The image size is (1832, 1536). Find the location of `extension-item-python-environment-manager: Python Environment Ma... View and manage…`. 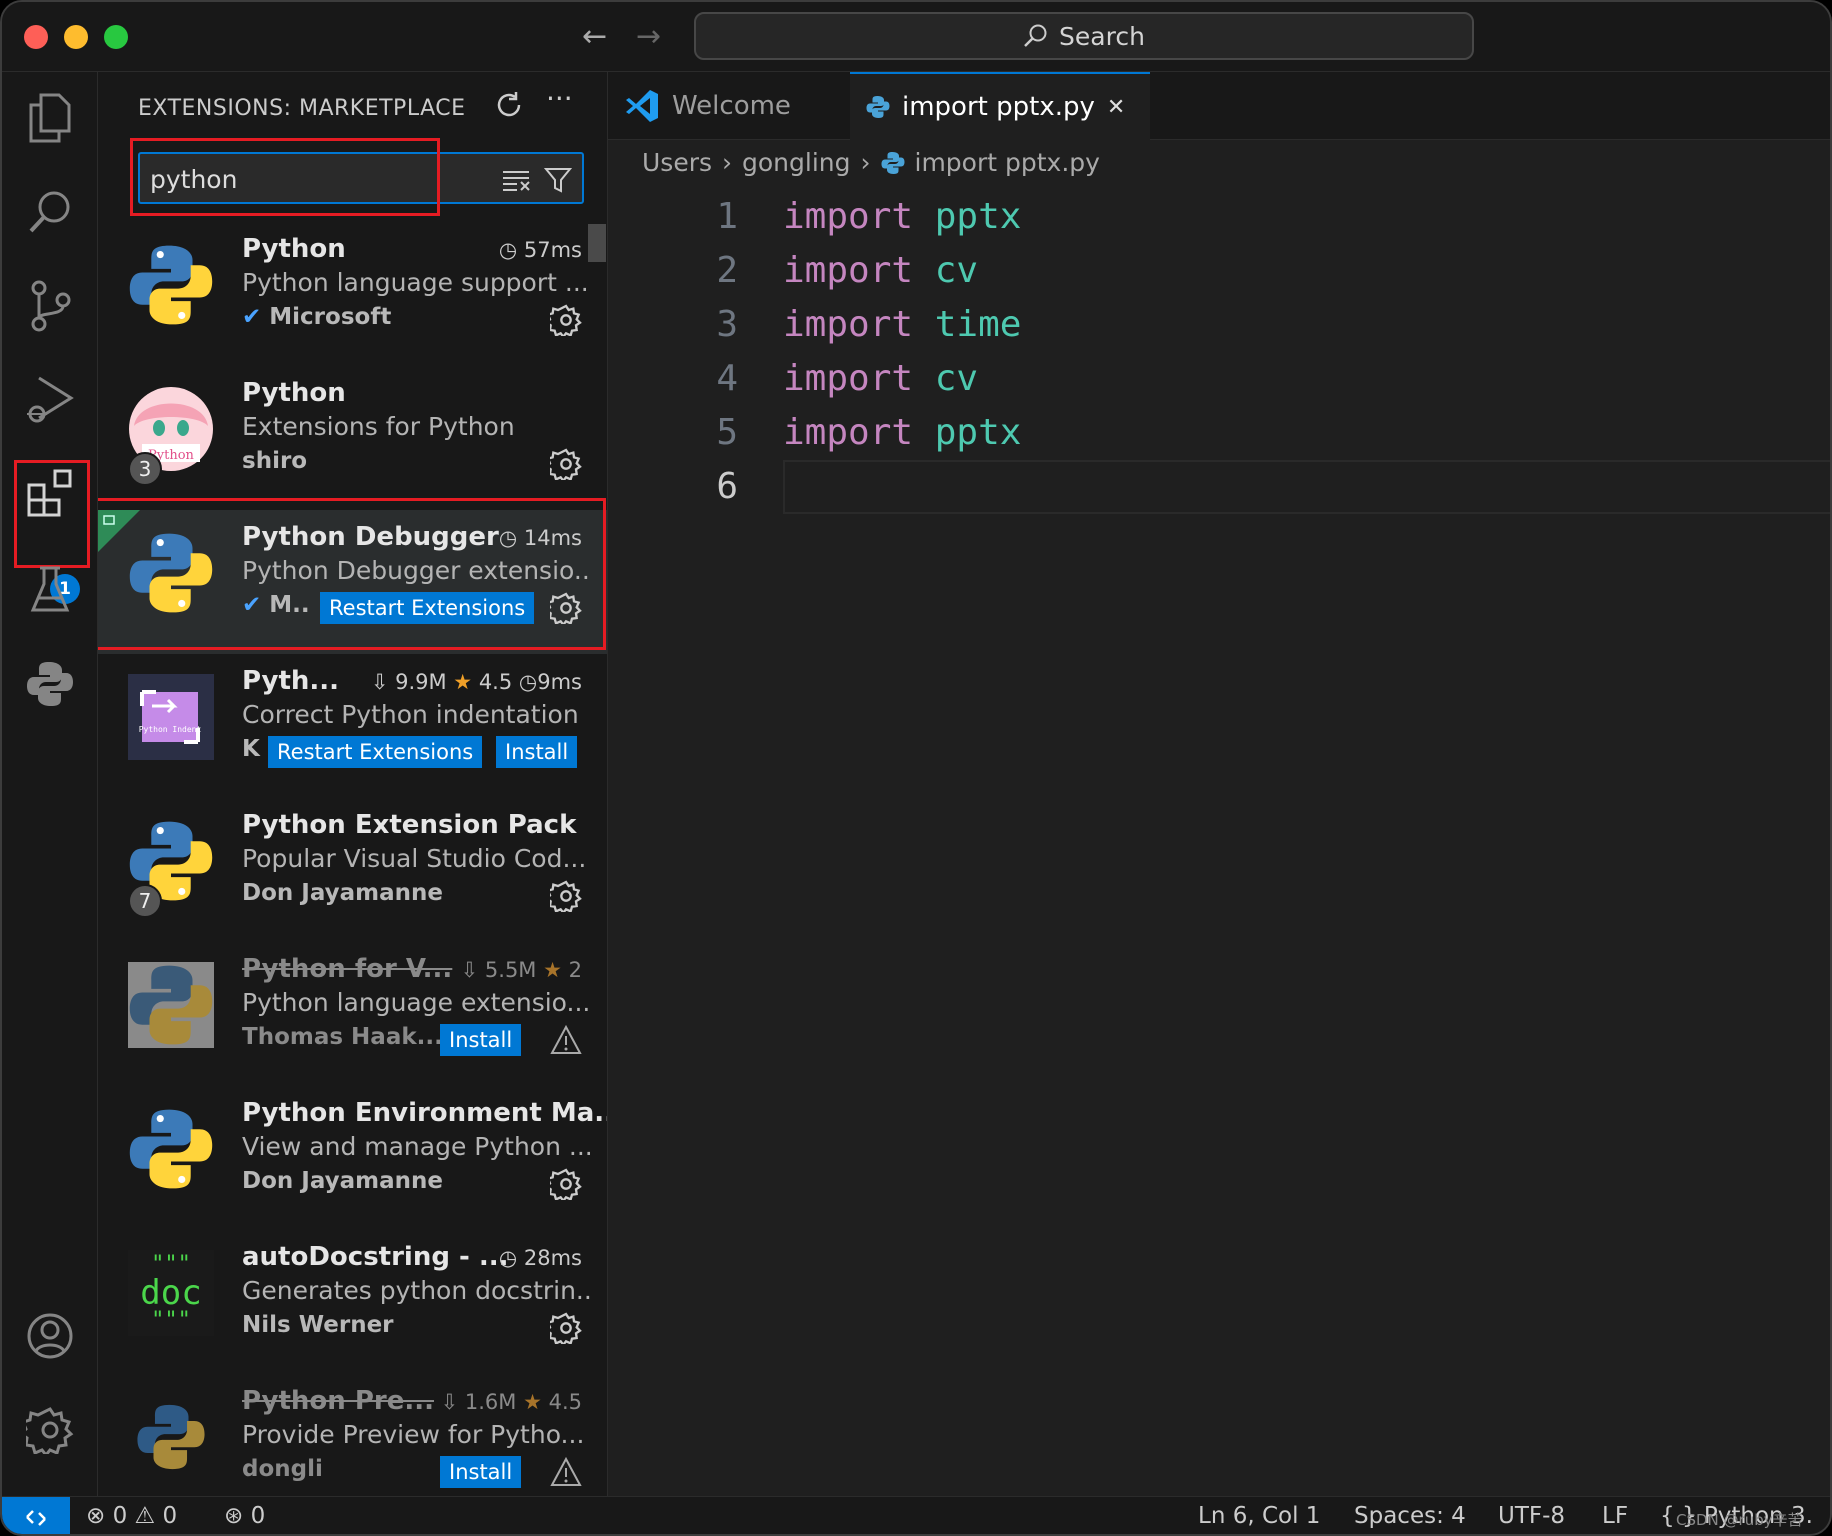

extension-item-python-environment-manager: Python Environment Ma... View and manage… is located at coordinates (353, 1158).